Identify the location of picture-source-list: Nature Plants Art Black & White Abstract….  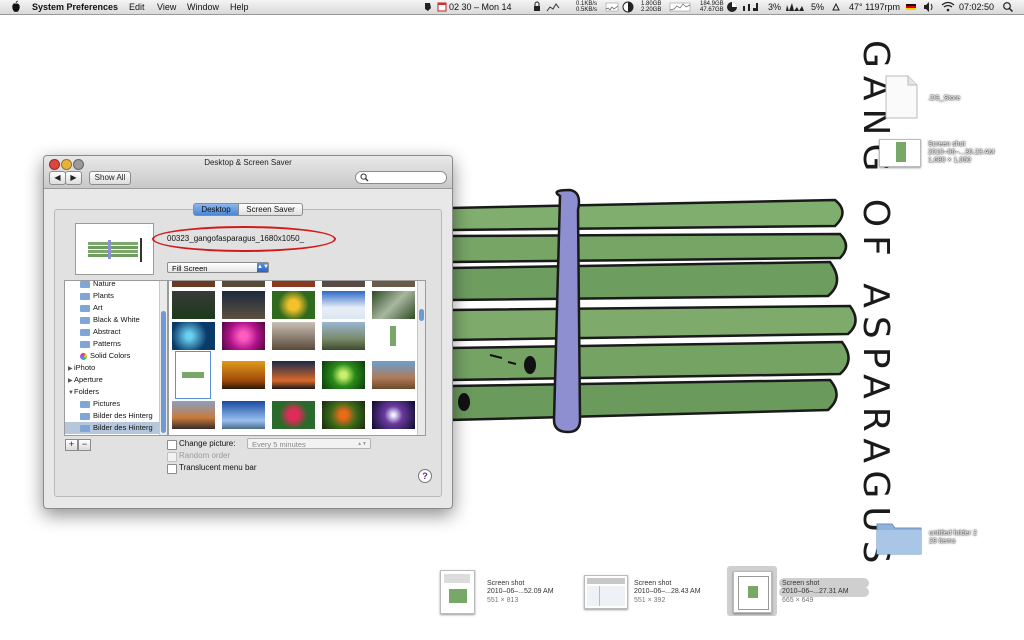
(116, 358).